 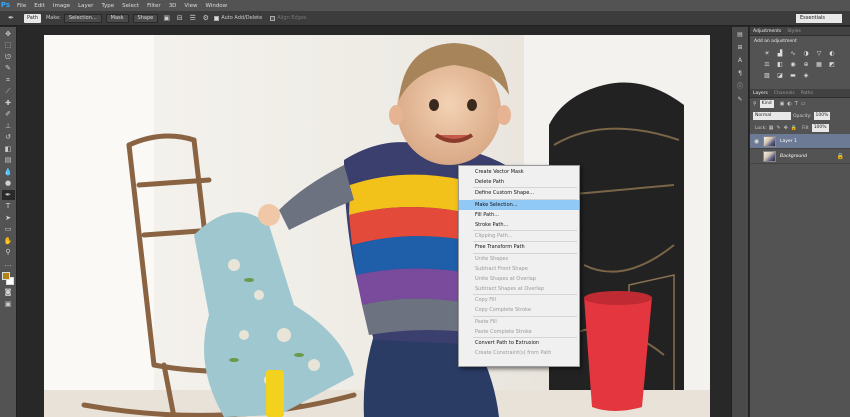 What do you see at coordinates (786, 128) in the screenshot?
I see `lock-position-icon: ✥` at bounding box center [786, 128].